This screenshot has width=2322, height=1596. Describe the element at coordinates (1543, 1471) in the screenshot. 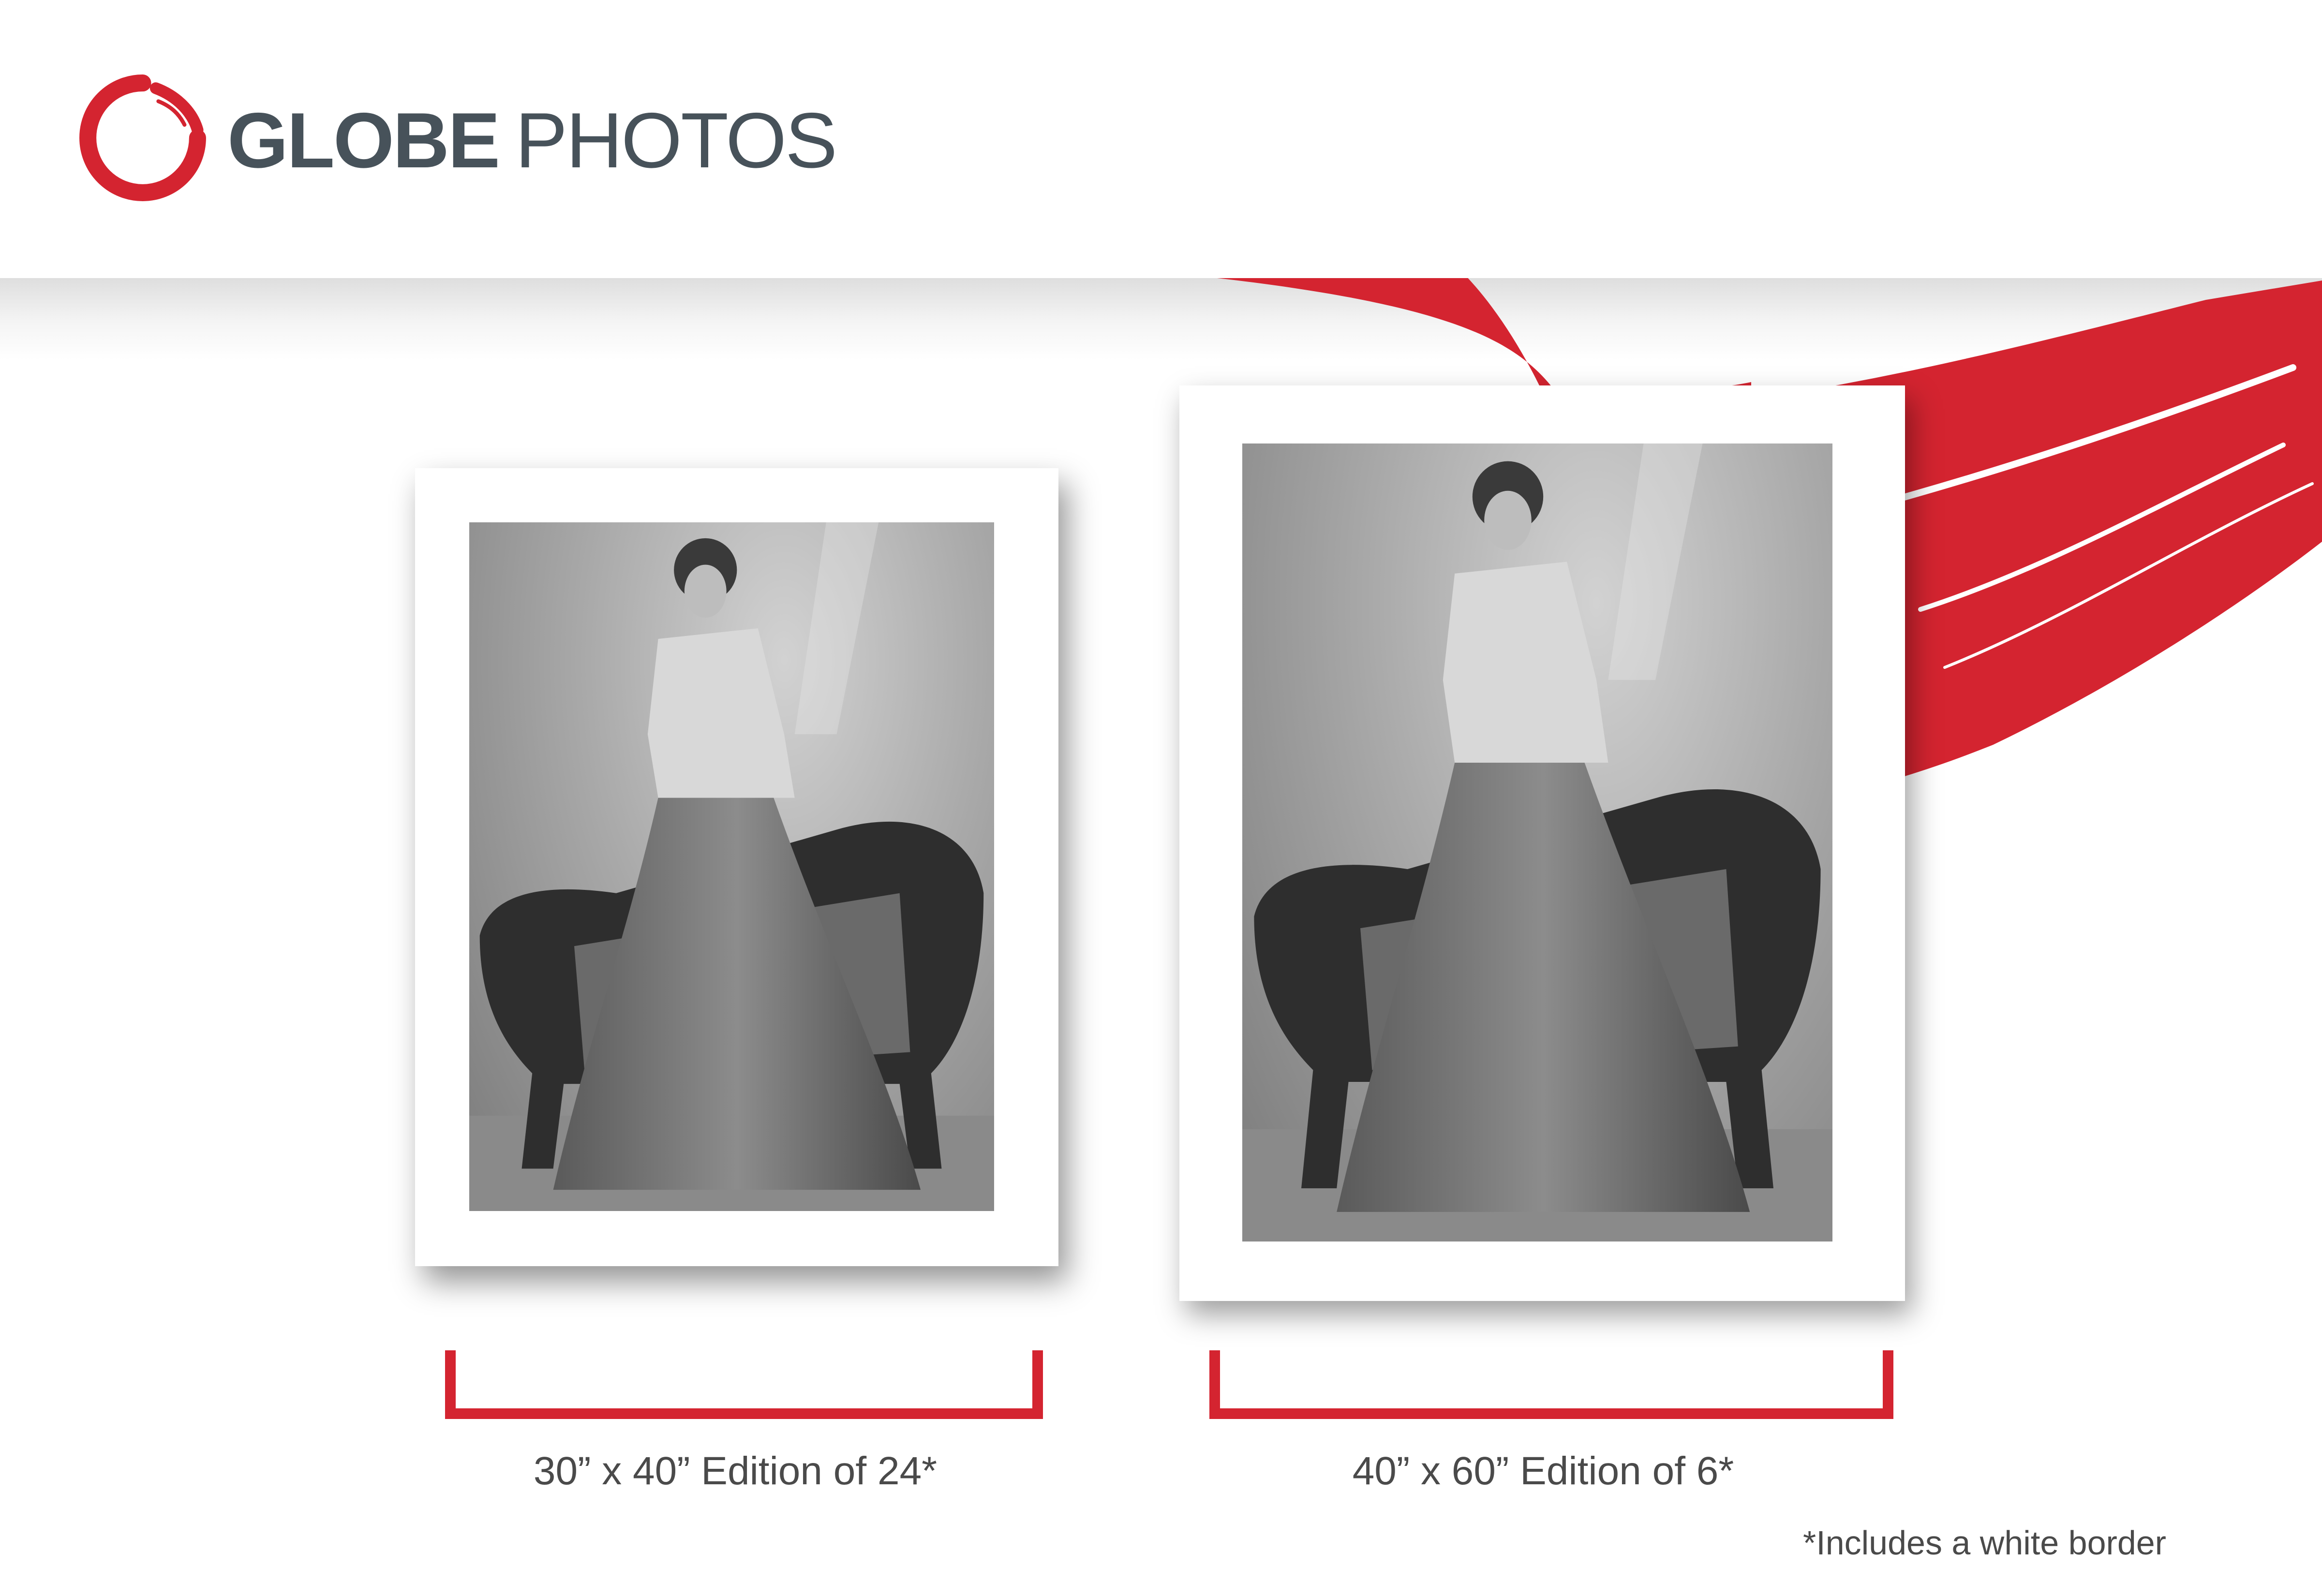

I see `edition-caption-40x60: 40” x 60” Edition of 6*` at that location.